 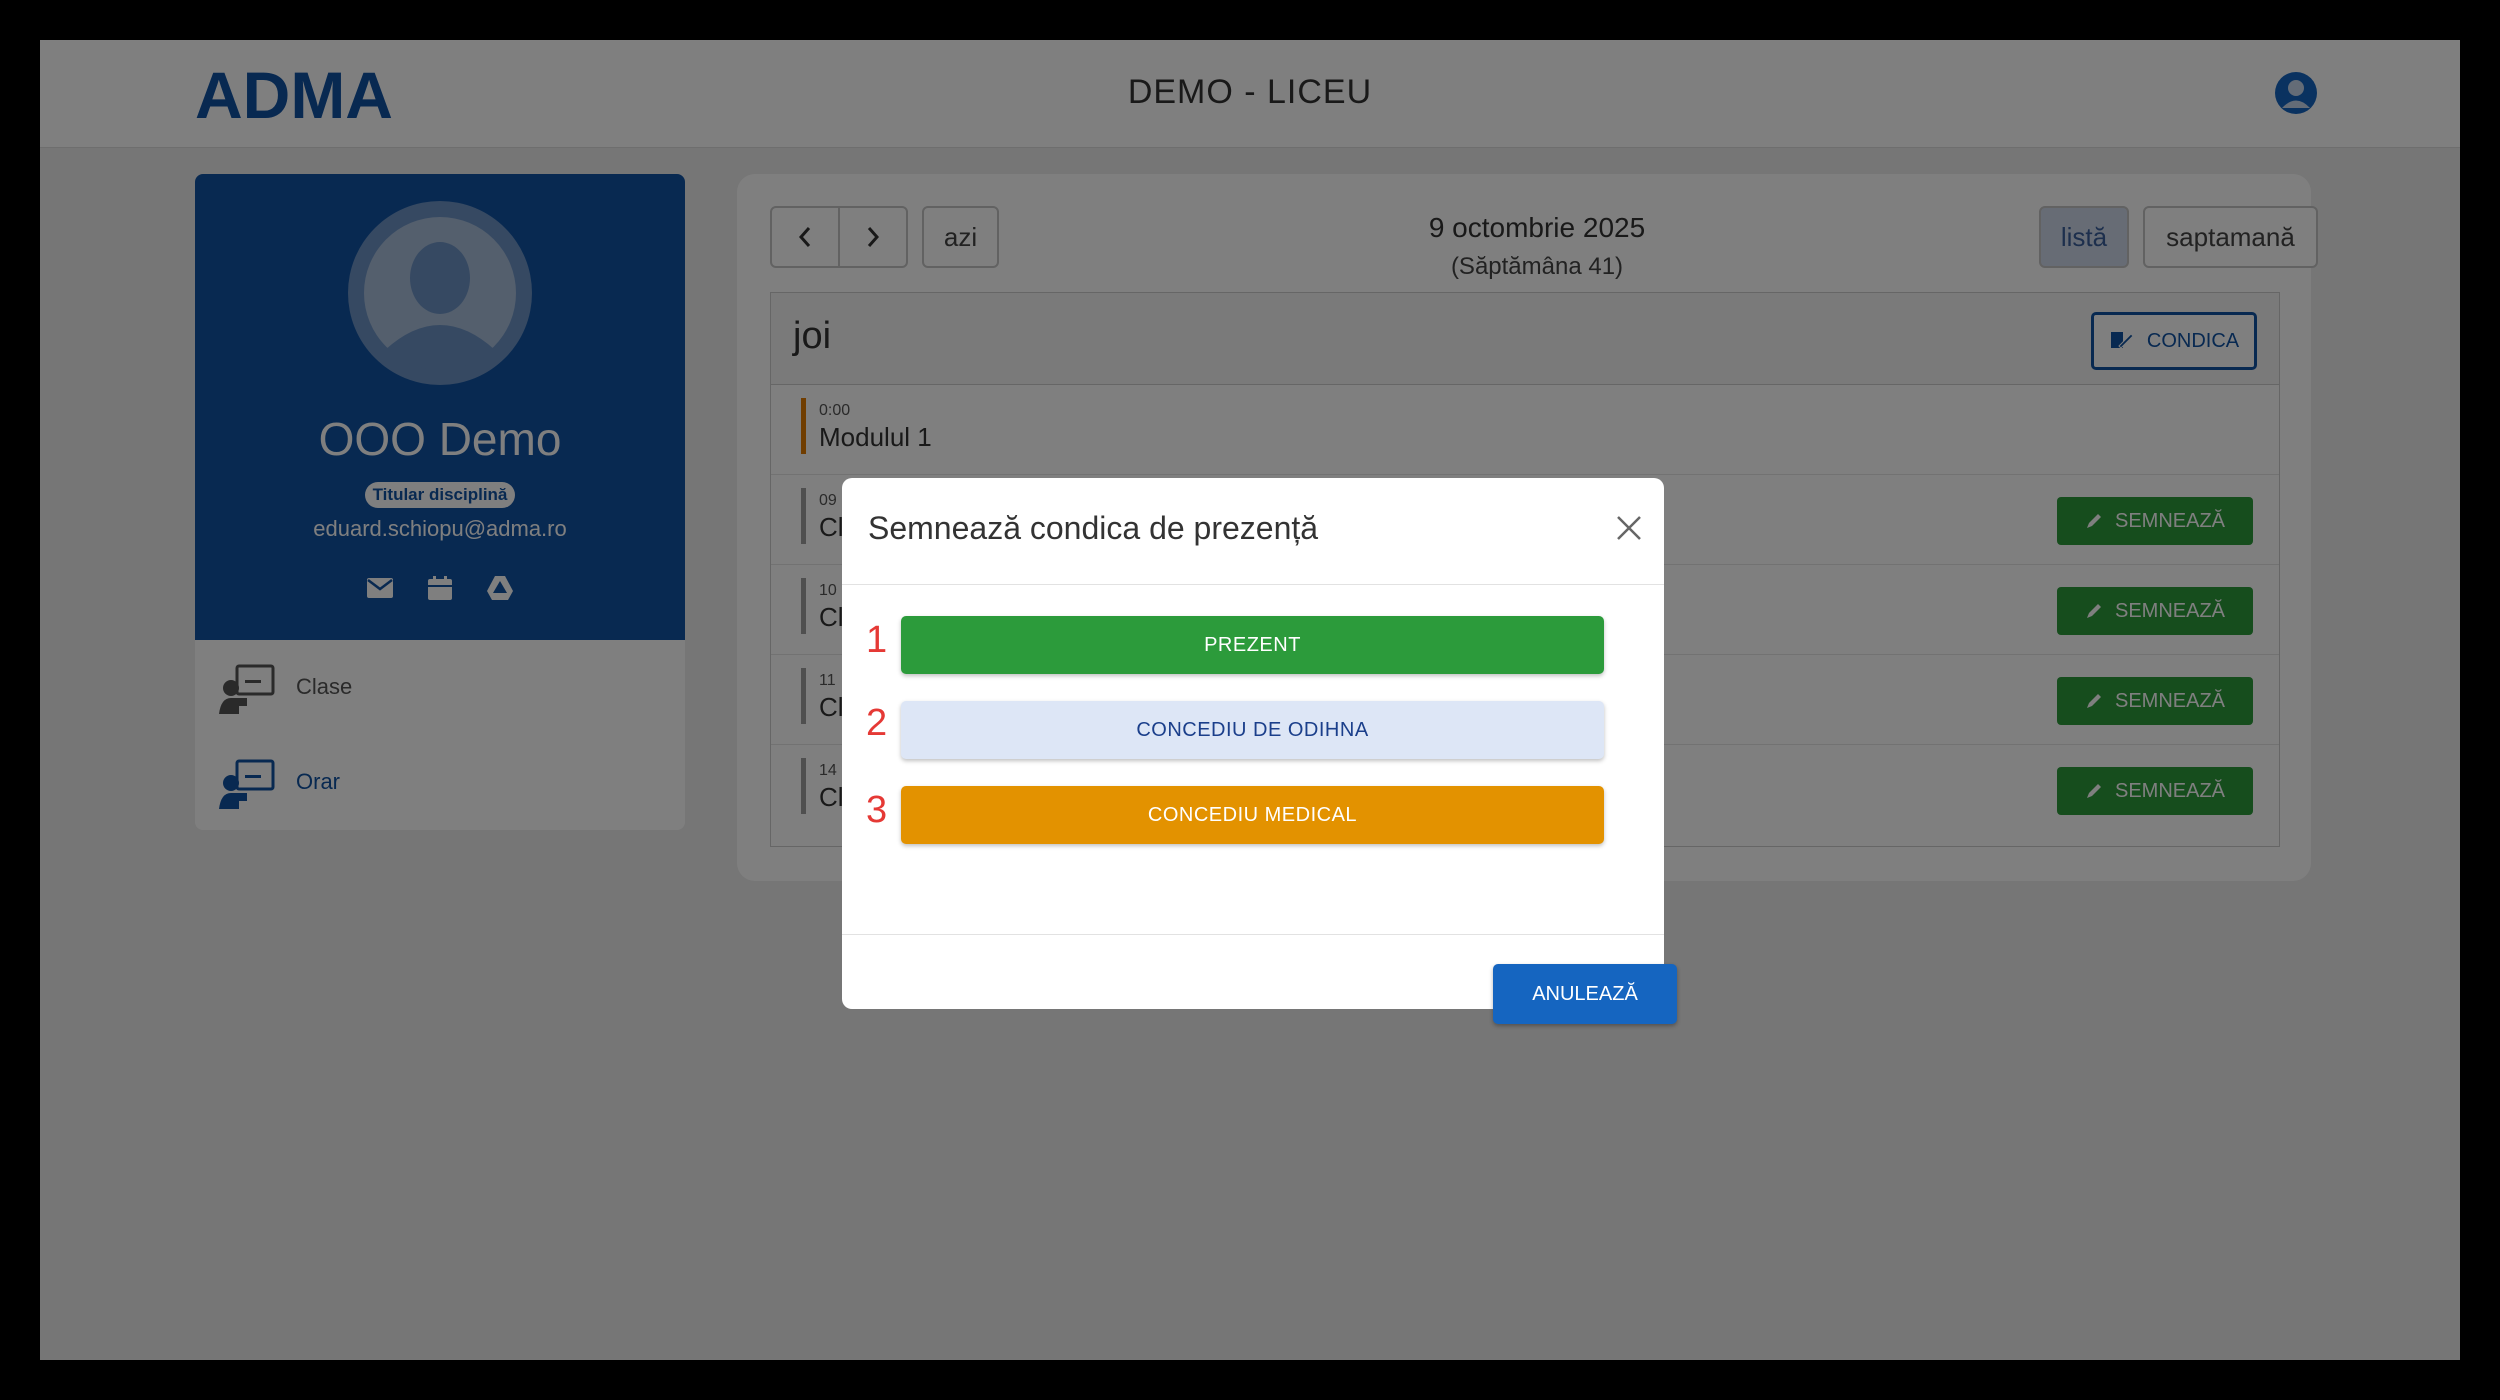 I want to click on option-concediu-odihna-button: CONCEDIU DE ODIHNA, so click(x=1252, y=730).